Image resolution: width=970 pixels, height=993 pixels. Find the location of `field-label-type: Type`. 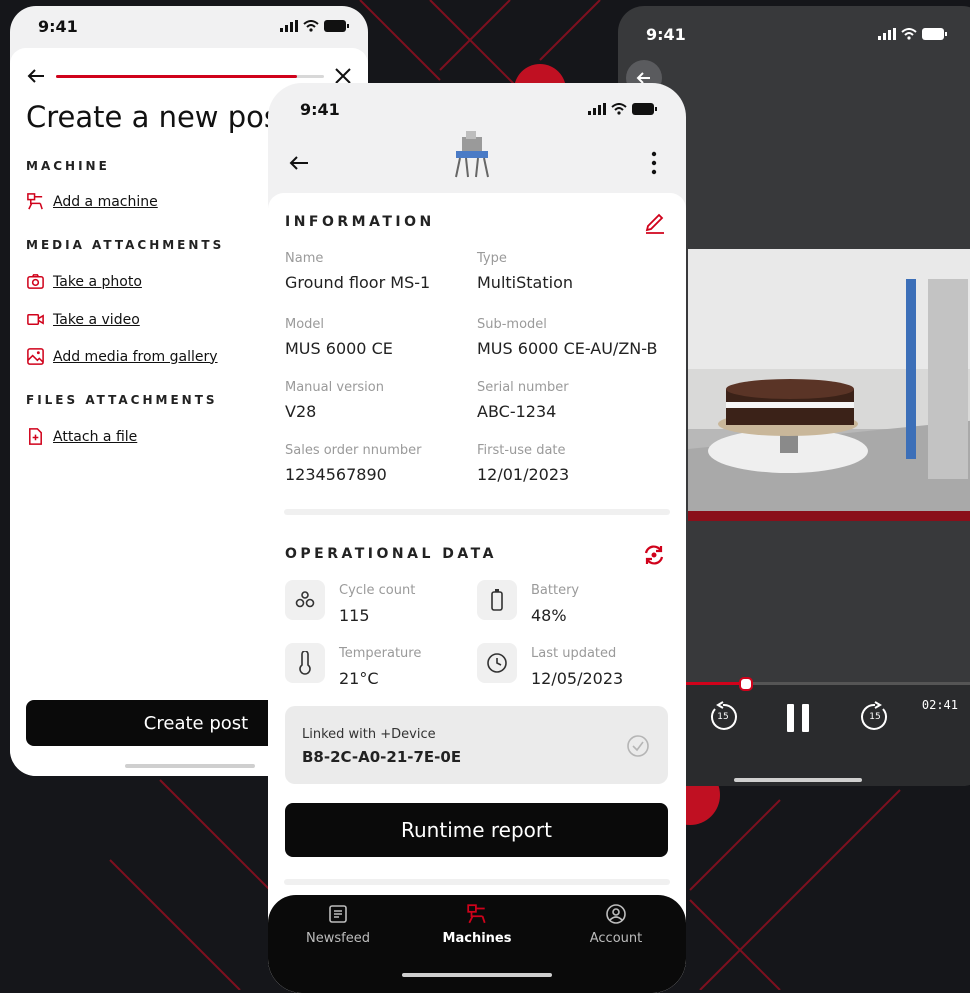

field-label-type: Type is located at coordinates (492, 258).